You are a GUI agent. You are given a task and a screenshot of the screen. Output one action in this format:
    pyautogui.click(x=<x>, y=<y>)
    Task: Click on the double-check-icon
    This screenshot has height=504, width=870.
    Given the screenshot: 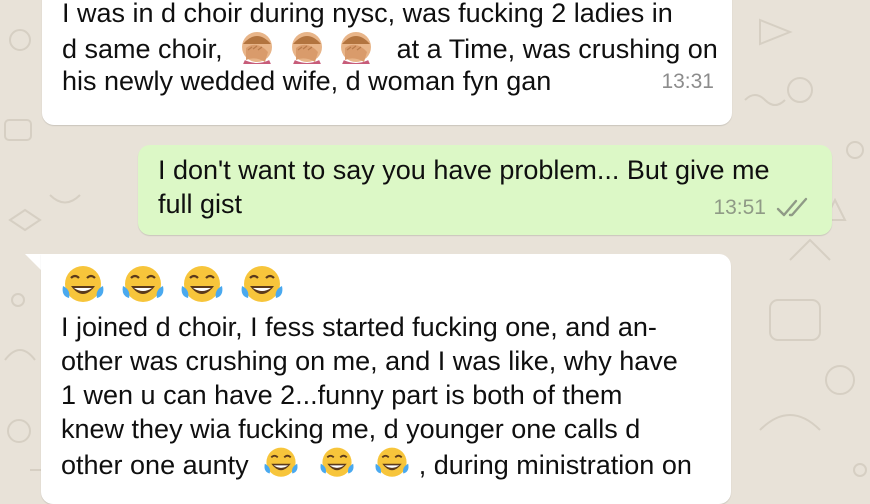 What is the action you would take?
    pyautogui.click(x=792, y=207)
    